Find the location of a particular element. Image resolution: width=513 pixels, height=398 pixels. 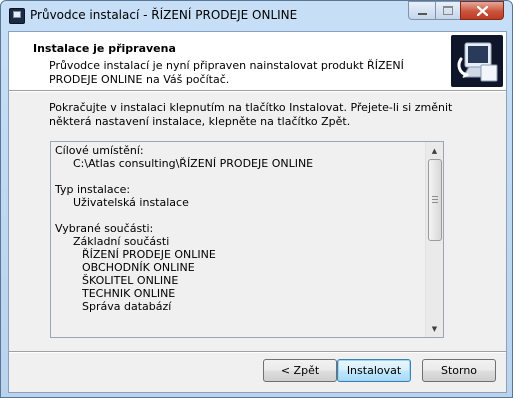

scrollbar-grip-icon is located at coordinates (435, 199).